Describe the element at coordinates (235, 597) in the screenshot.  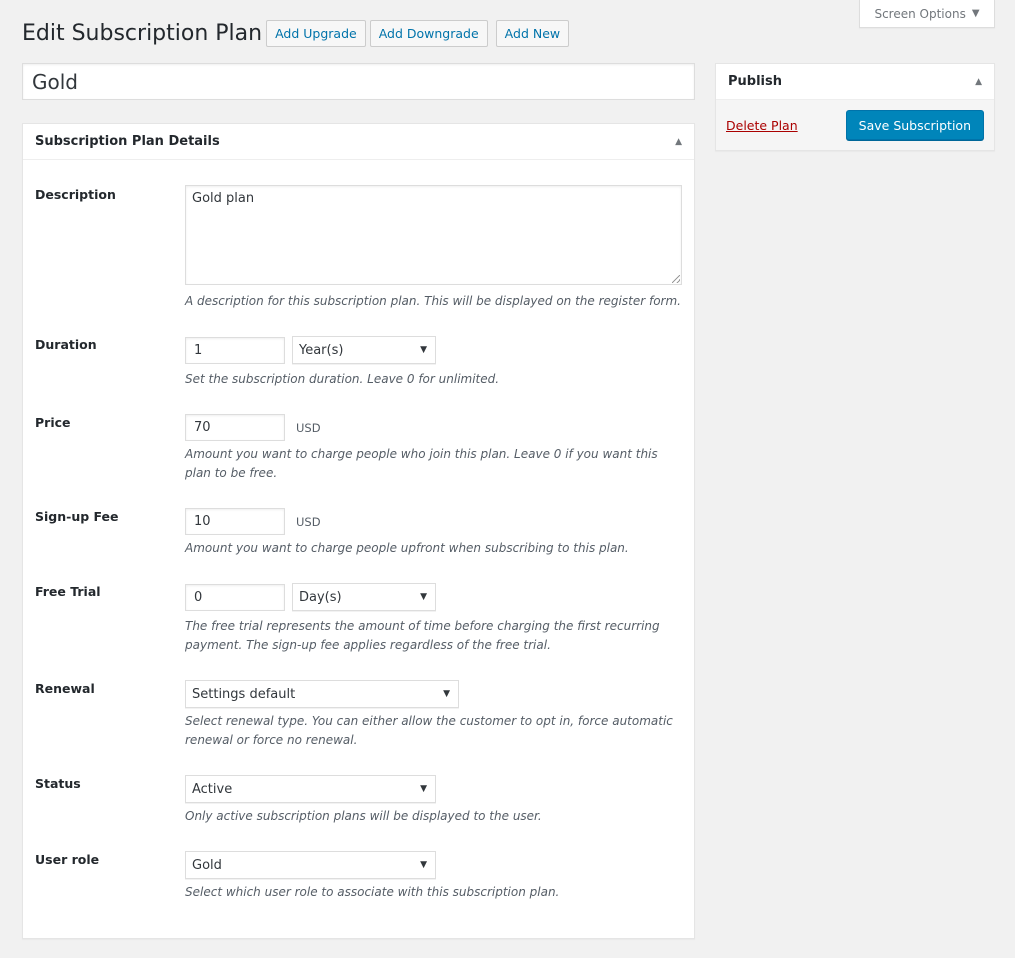
I see `free-trial-input: 0` at that location.